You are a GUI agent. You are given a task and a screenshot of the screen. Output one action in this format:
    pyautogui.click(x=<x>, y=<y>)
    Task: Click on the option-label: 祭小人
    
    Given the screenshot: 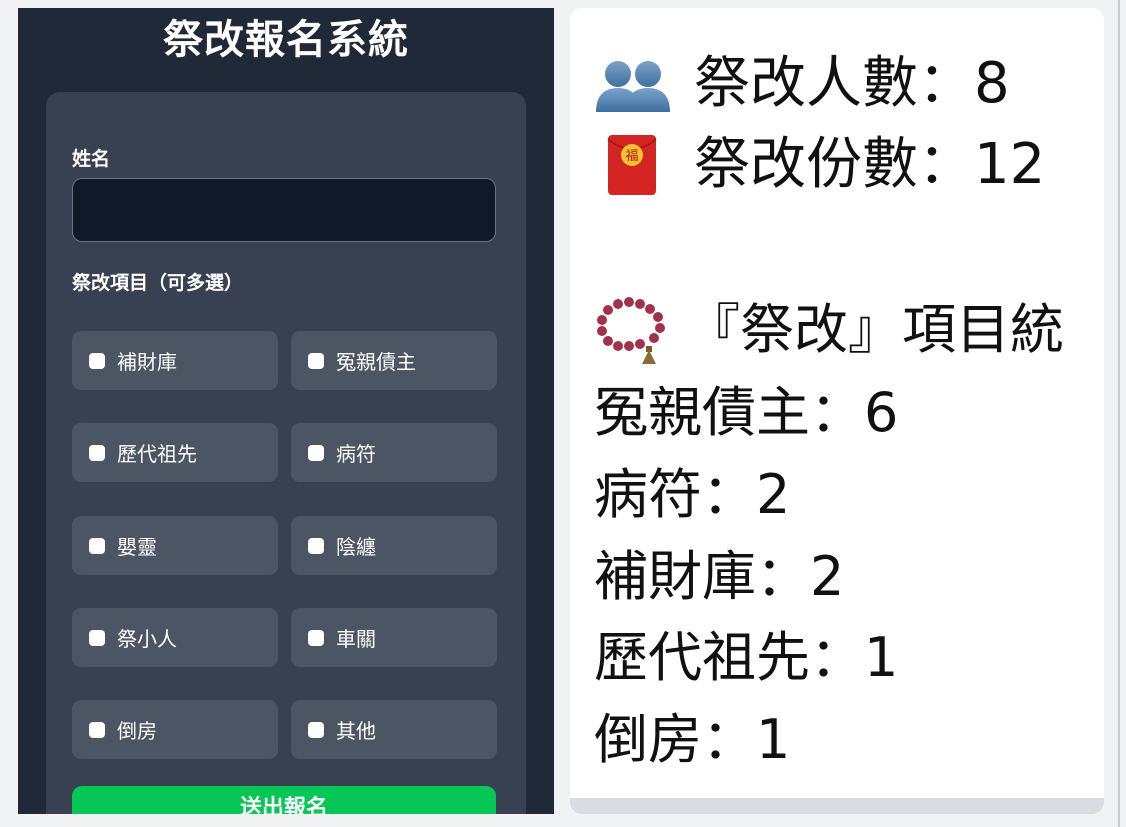 What is the action you would take?
    pyautogui.click(x=147, y=639)
    